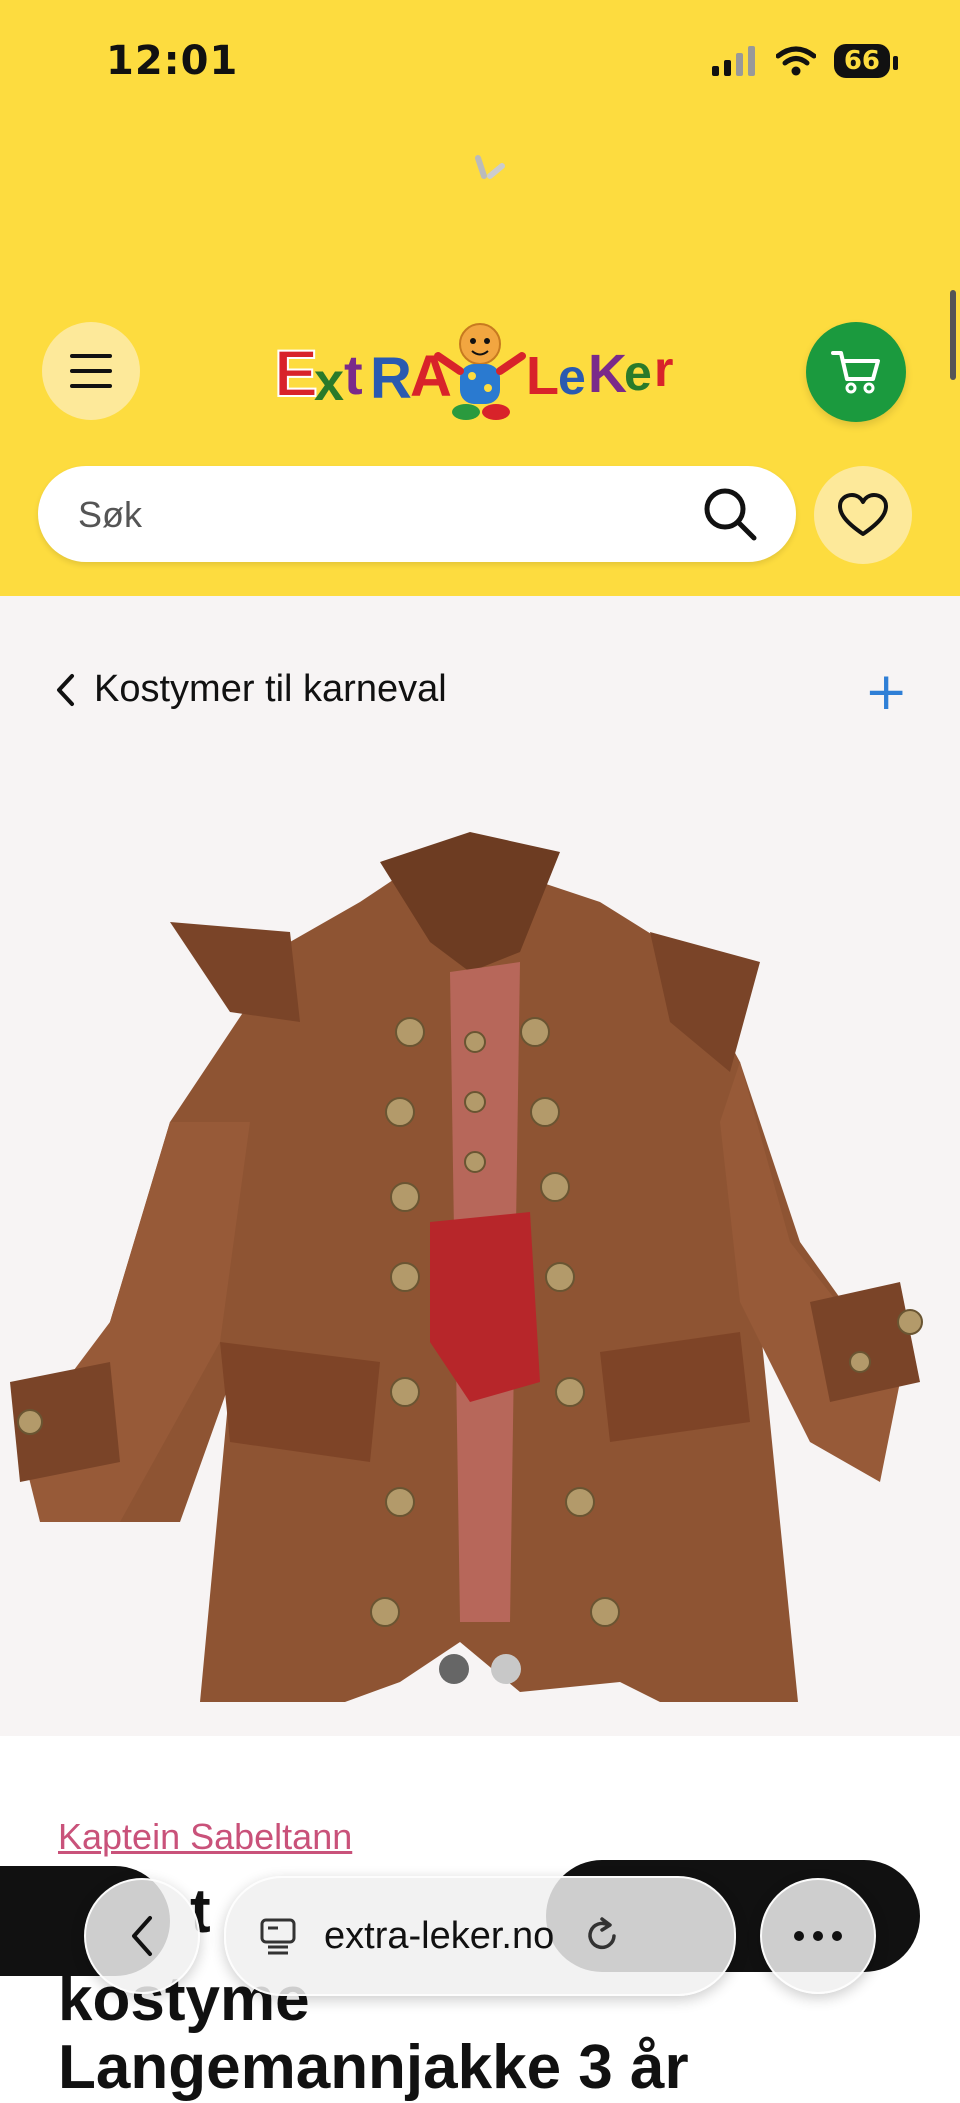 The width and height of the screenshot is (960, 2103). What do you see at coordinates (205, 1837) in the screenshot?
I see `brand-link: Kaptein Sabeltann` at bounding box center [205, 1837].